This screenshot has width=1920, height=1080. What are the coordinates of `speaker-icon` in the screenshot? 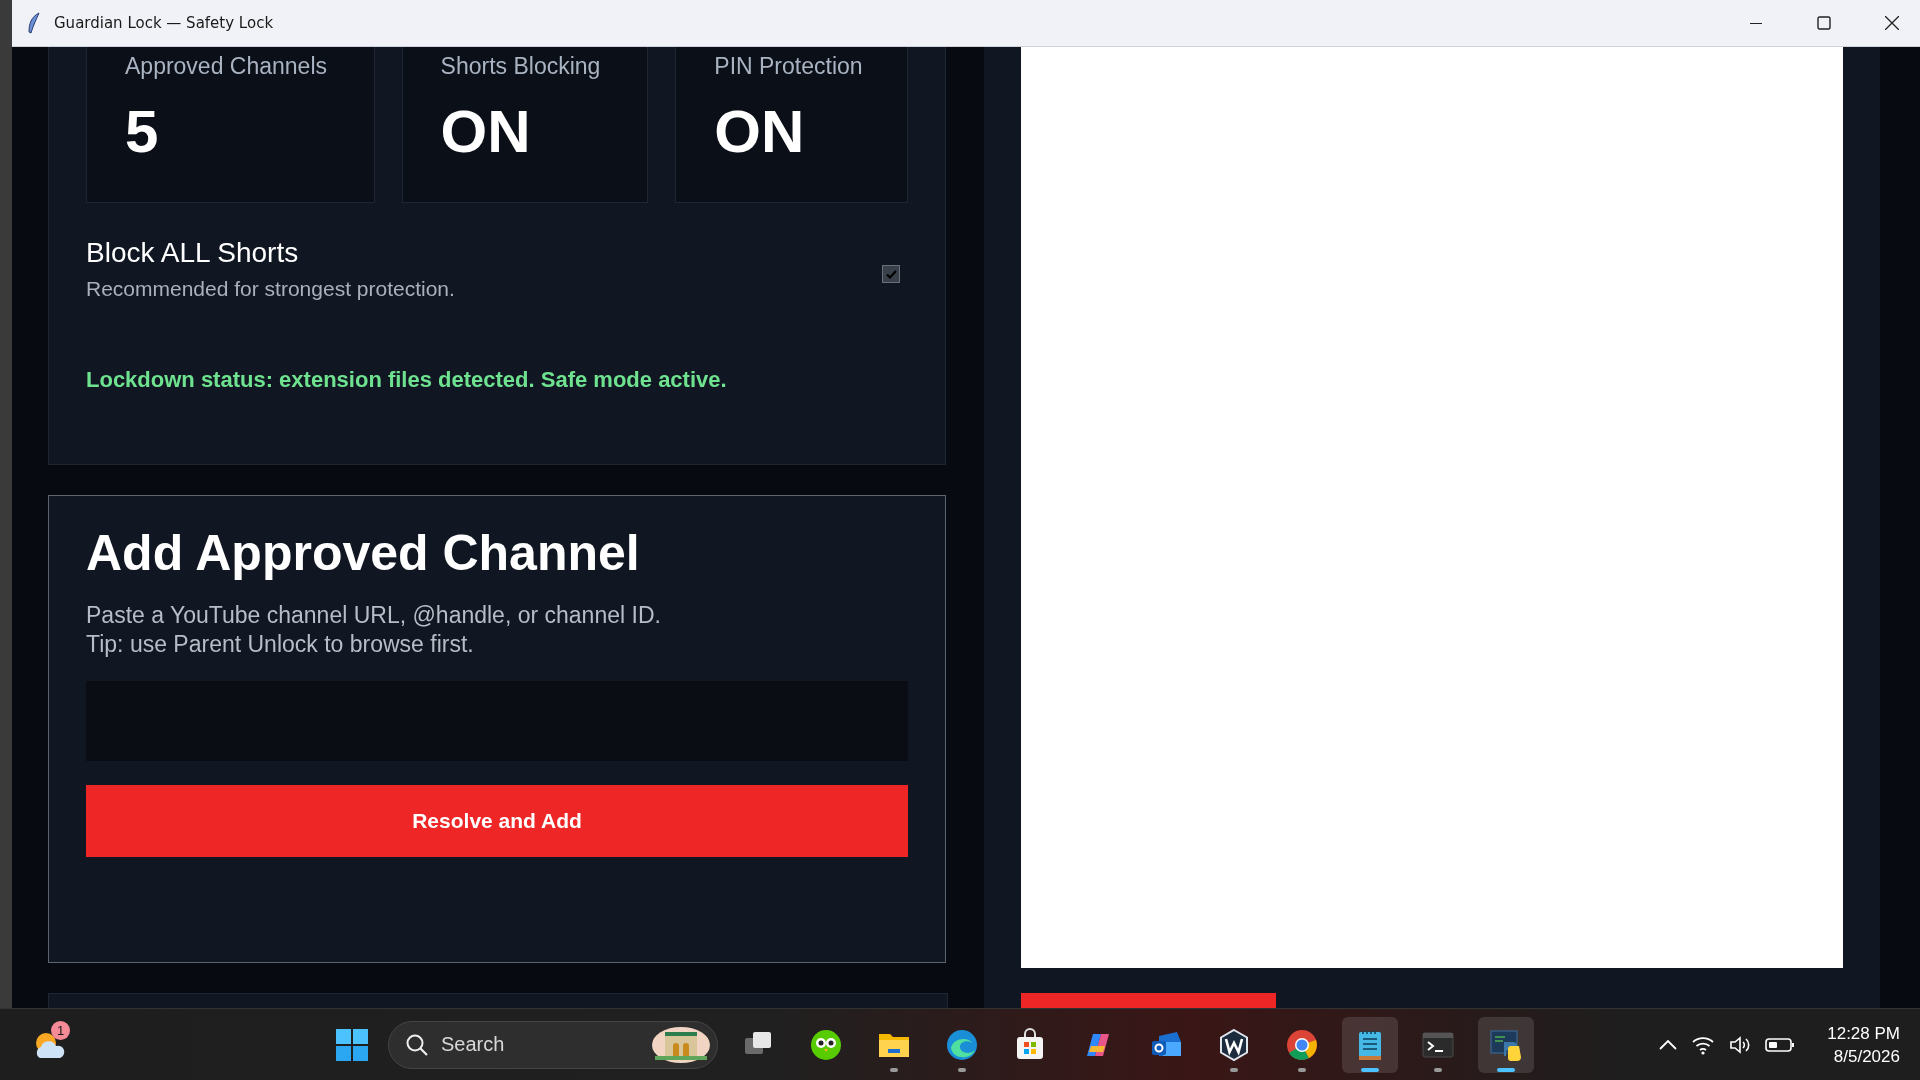 It's located at (1740, 1044).